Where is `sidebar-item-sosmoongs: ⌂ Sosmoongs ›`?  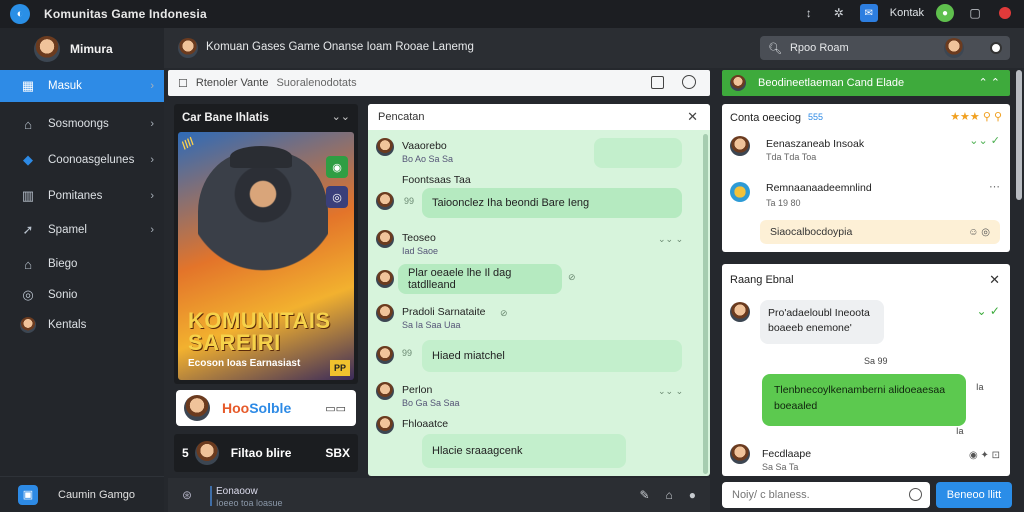 sidebar-item-sosmoongs: ⌂ Sosmoongs › is located at coordinates (82, 124).